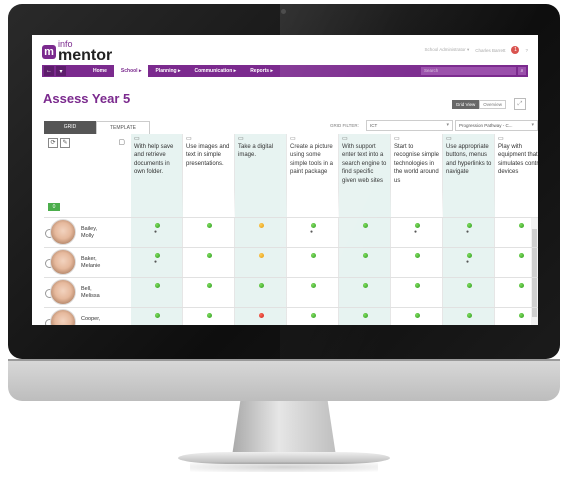 The width and height of the screenshot is (568, 497). Describe the element at coordinates (131, 71) in the screenshot. I see `nav-item: School ▸` at that location.